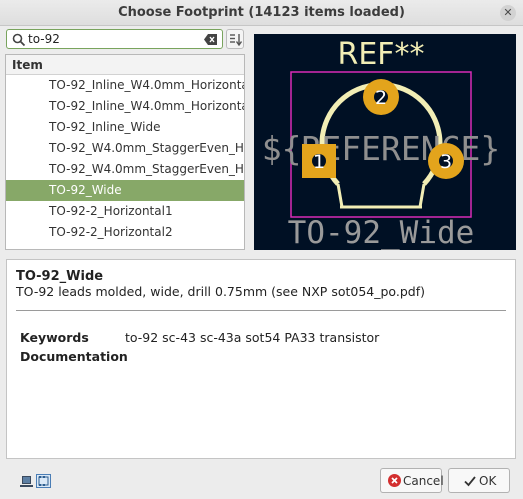 This screenshot has height=499, width=523. I want to click on list-item-selected: TO-92_Wide, so click(125, 190).